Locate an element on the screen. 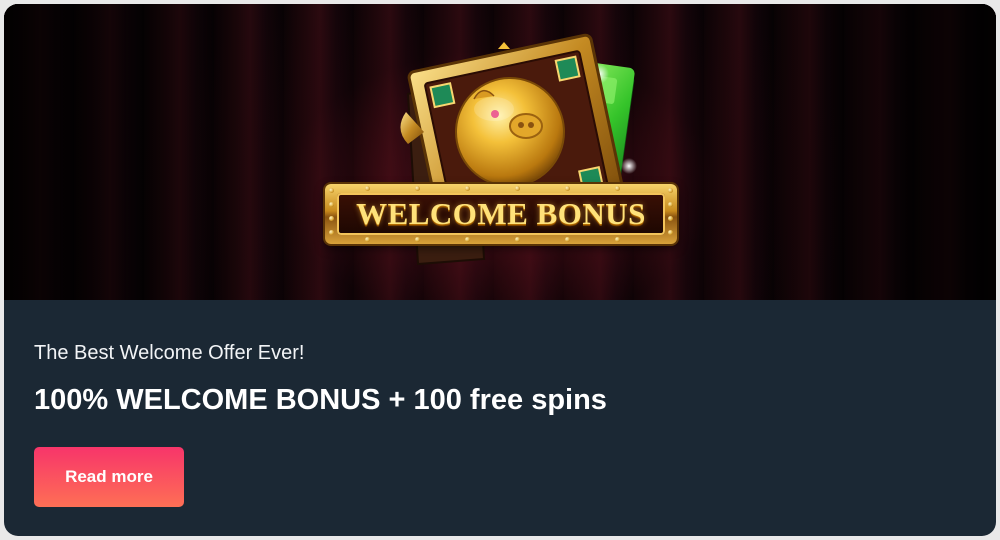 This screenshot has width=1000, height=540. read-more-button: Read more is located at coordinates (109, 477).